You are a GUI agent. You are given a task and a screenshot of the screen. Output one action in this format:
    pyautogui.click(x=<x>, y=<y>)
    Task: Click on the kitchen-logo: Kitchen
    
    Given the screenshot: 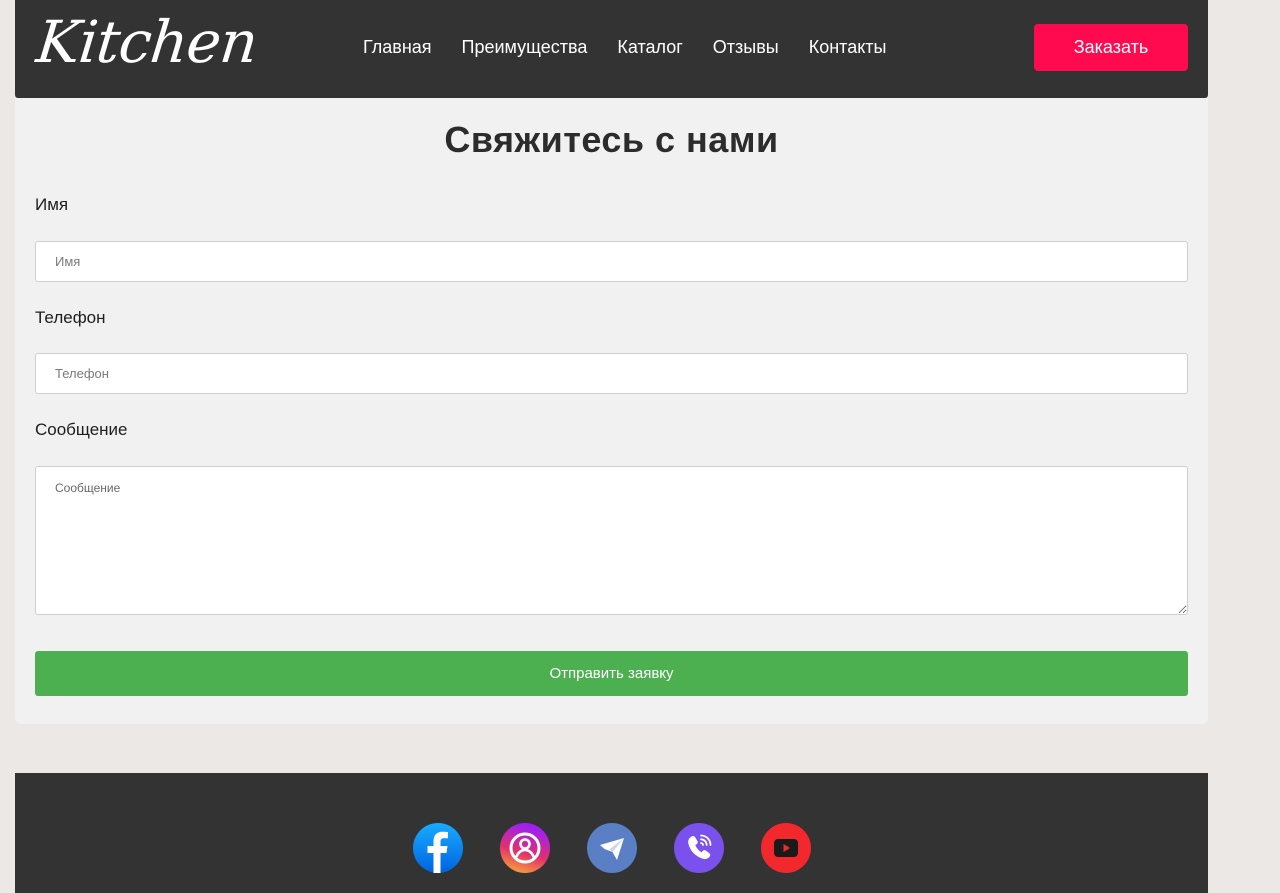 What is the action you would take?
    pyautogui.click(x=147, y=42)
    